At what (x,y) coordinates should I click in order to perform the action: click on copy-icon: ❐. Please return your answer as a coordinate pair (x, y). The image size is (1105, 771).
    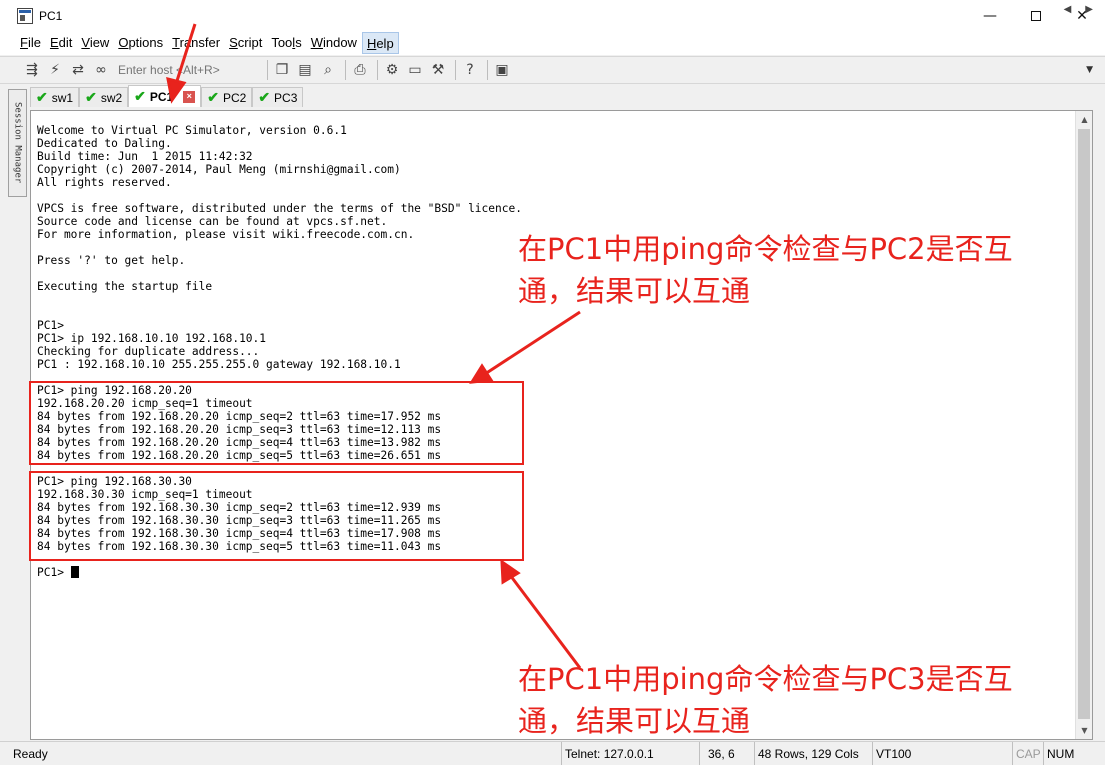
    Looking at the image, I should click on (282, 70).